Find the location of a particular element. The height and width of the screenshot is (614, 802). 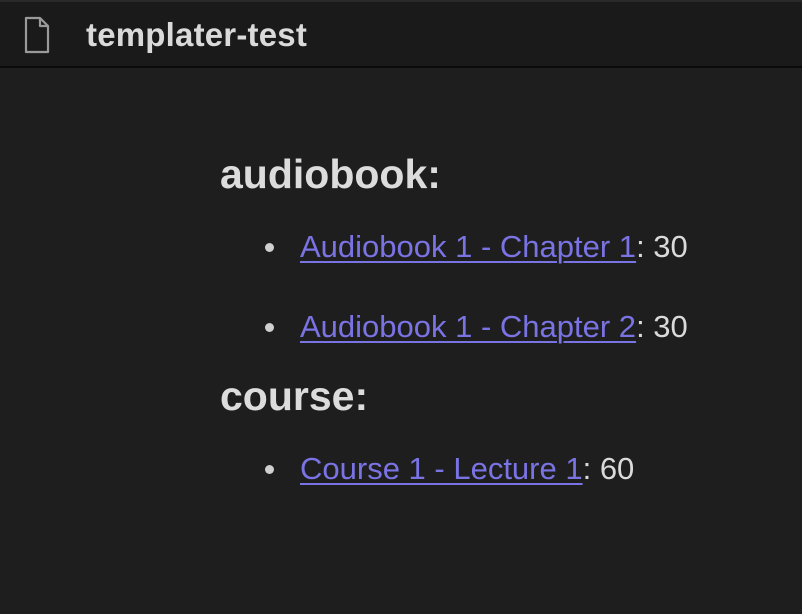

list-item-text: Audiobook 1 - Chapter 2: 30 is located at coordinates (494, 326).